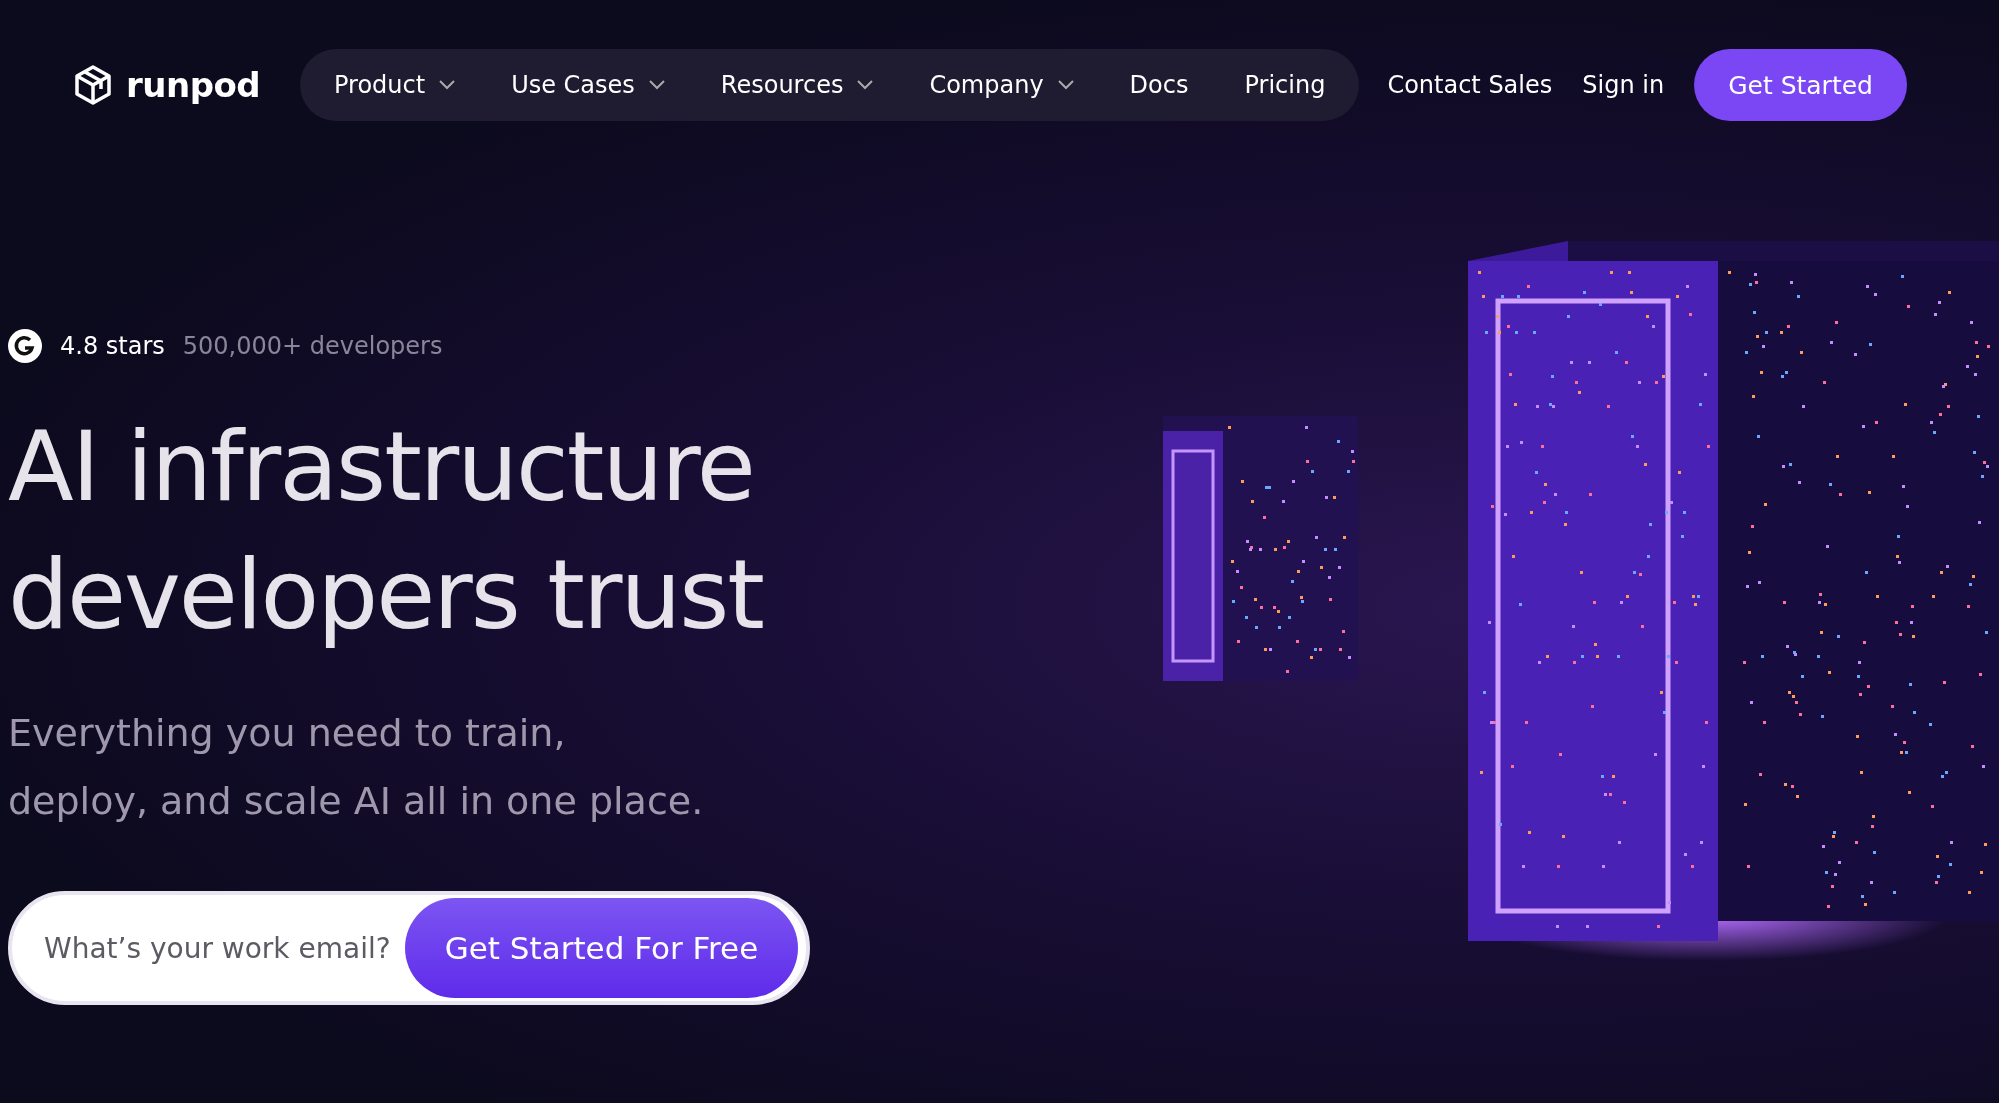 The height and width of the screenshot is (1103, 1999). Describe the element at coordinates (93, 85) in the screenshot. I see `cube-logo-icon` at that location.